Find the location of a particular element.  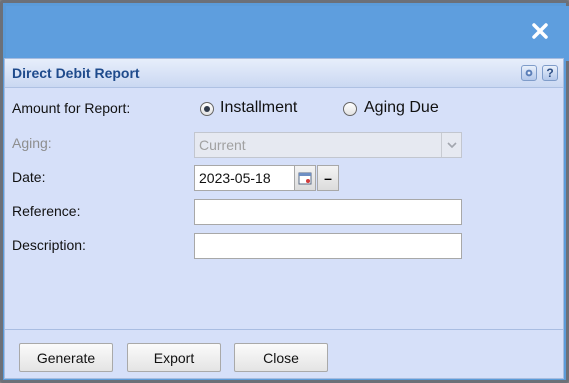

close-icon is located at coordinates (540, 31).